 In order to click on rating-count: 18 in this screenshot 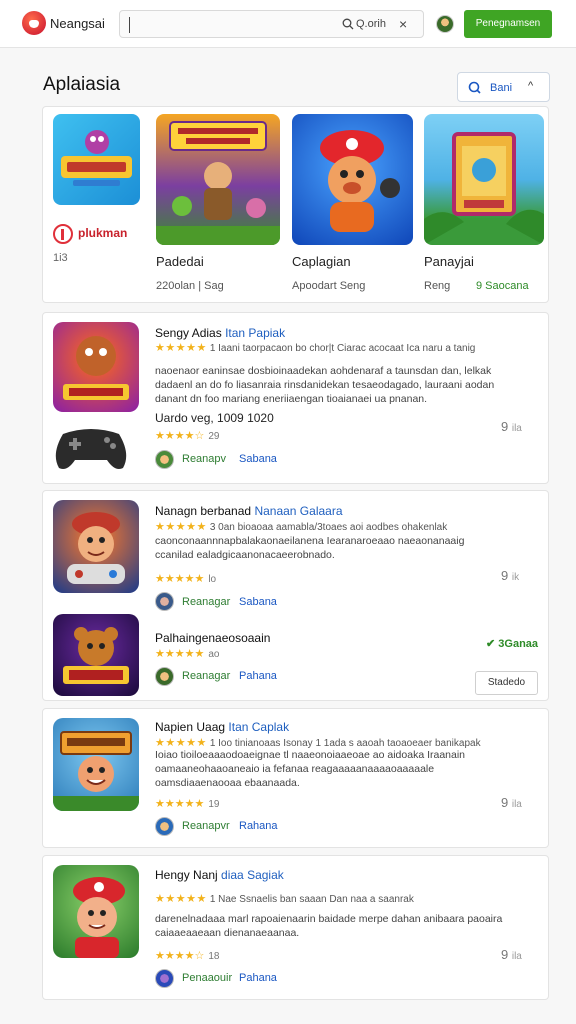, I will do `click(214, 956)`.